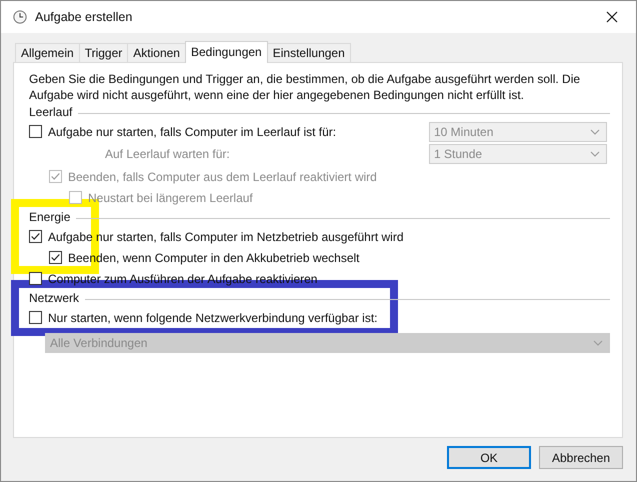  Describe the element at coordinates (581, 457) in the screenshot. I see `dialog-button: Abbrechen` at that location.